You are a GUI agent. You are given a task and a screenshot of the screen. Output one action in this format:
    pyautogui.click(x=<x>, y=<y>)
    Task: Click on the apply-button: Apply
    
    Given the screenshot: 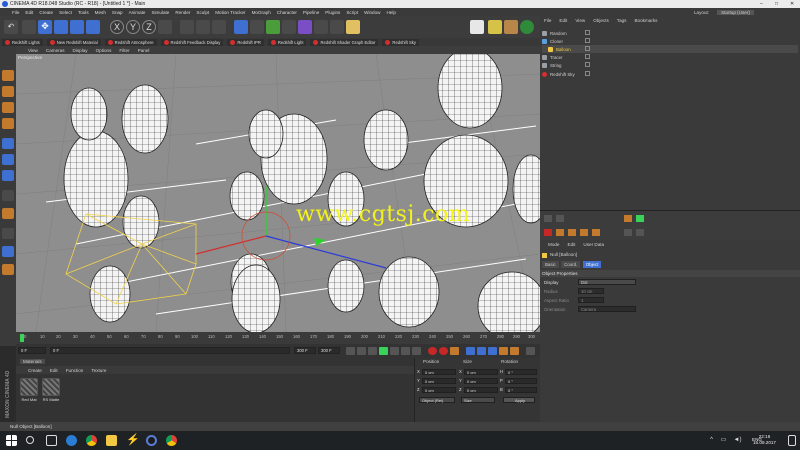 What is the action you would take?
    pyautogui.click(x=519, y=400)
    